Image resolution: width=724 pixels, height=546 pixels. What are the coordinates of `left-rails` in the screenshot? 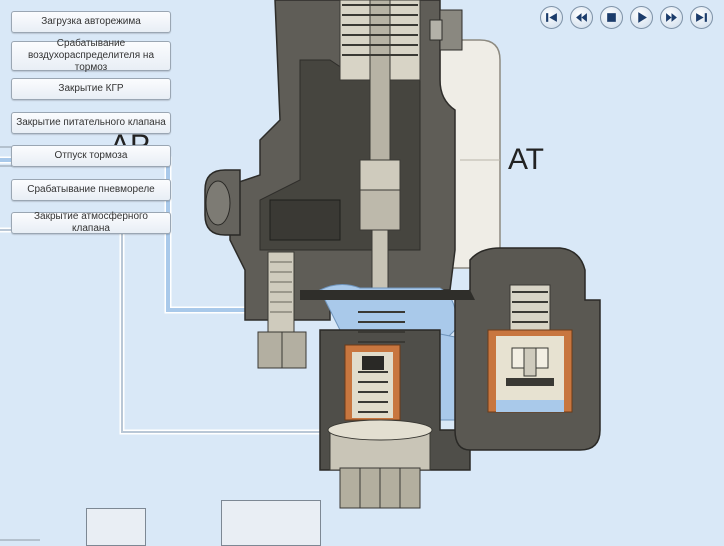 It's located at (20, 343).